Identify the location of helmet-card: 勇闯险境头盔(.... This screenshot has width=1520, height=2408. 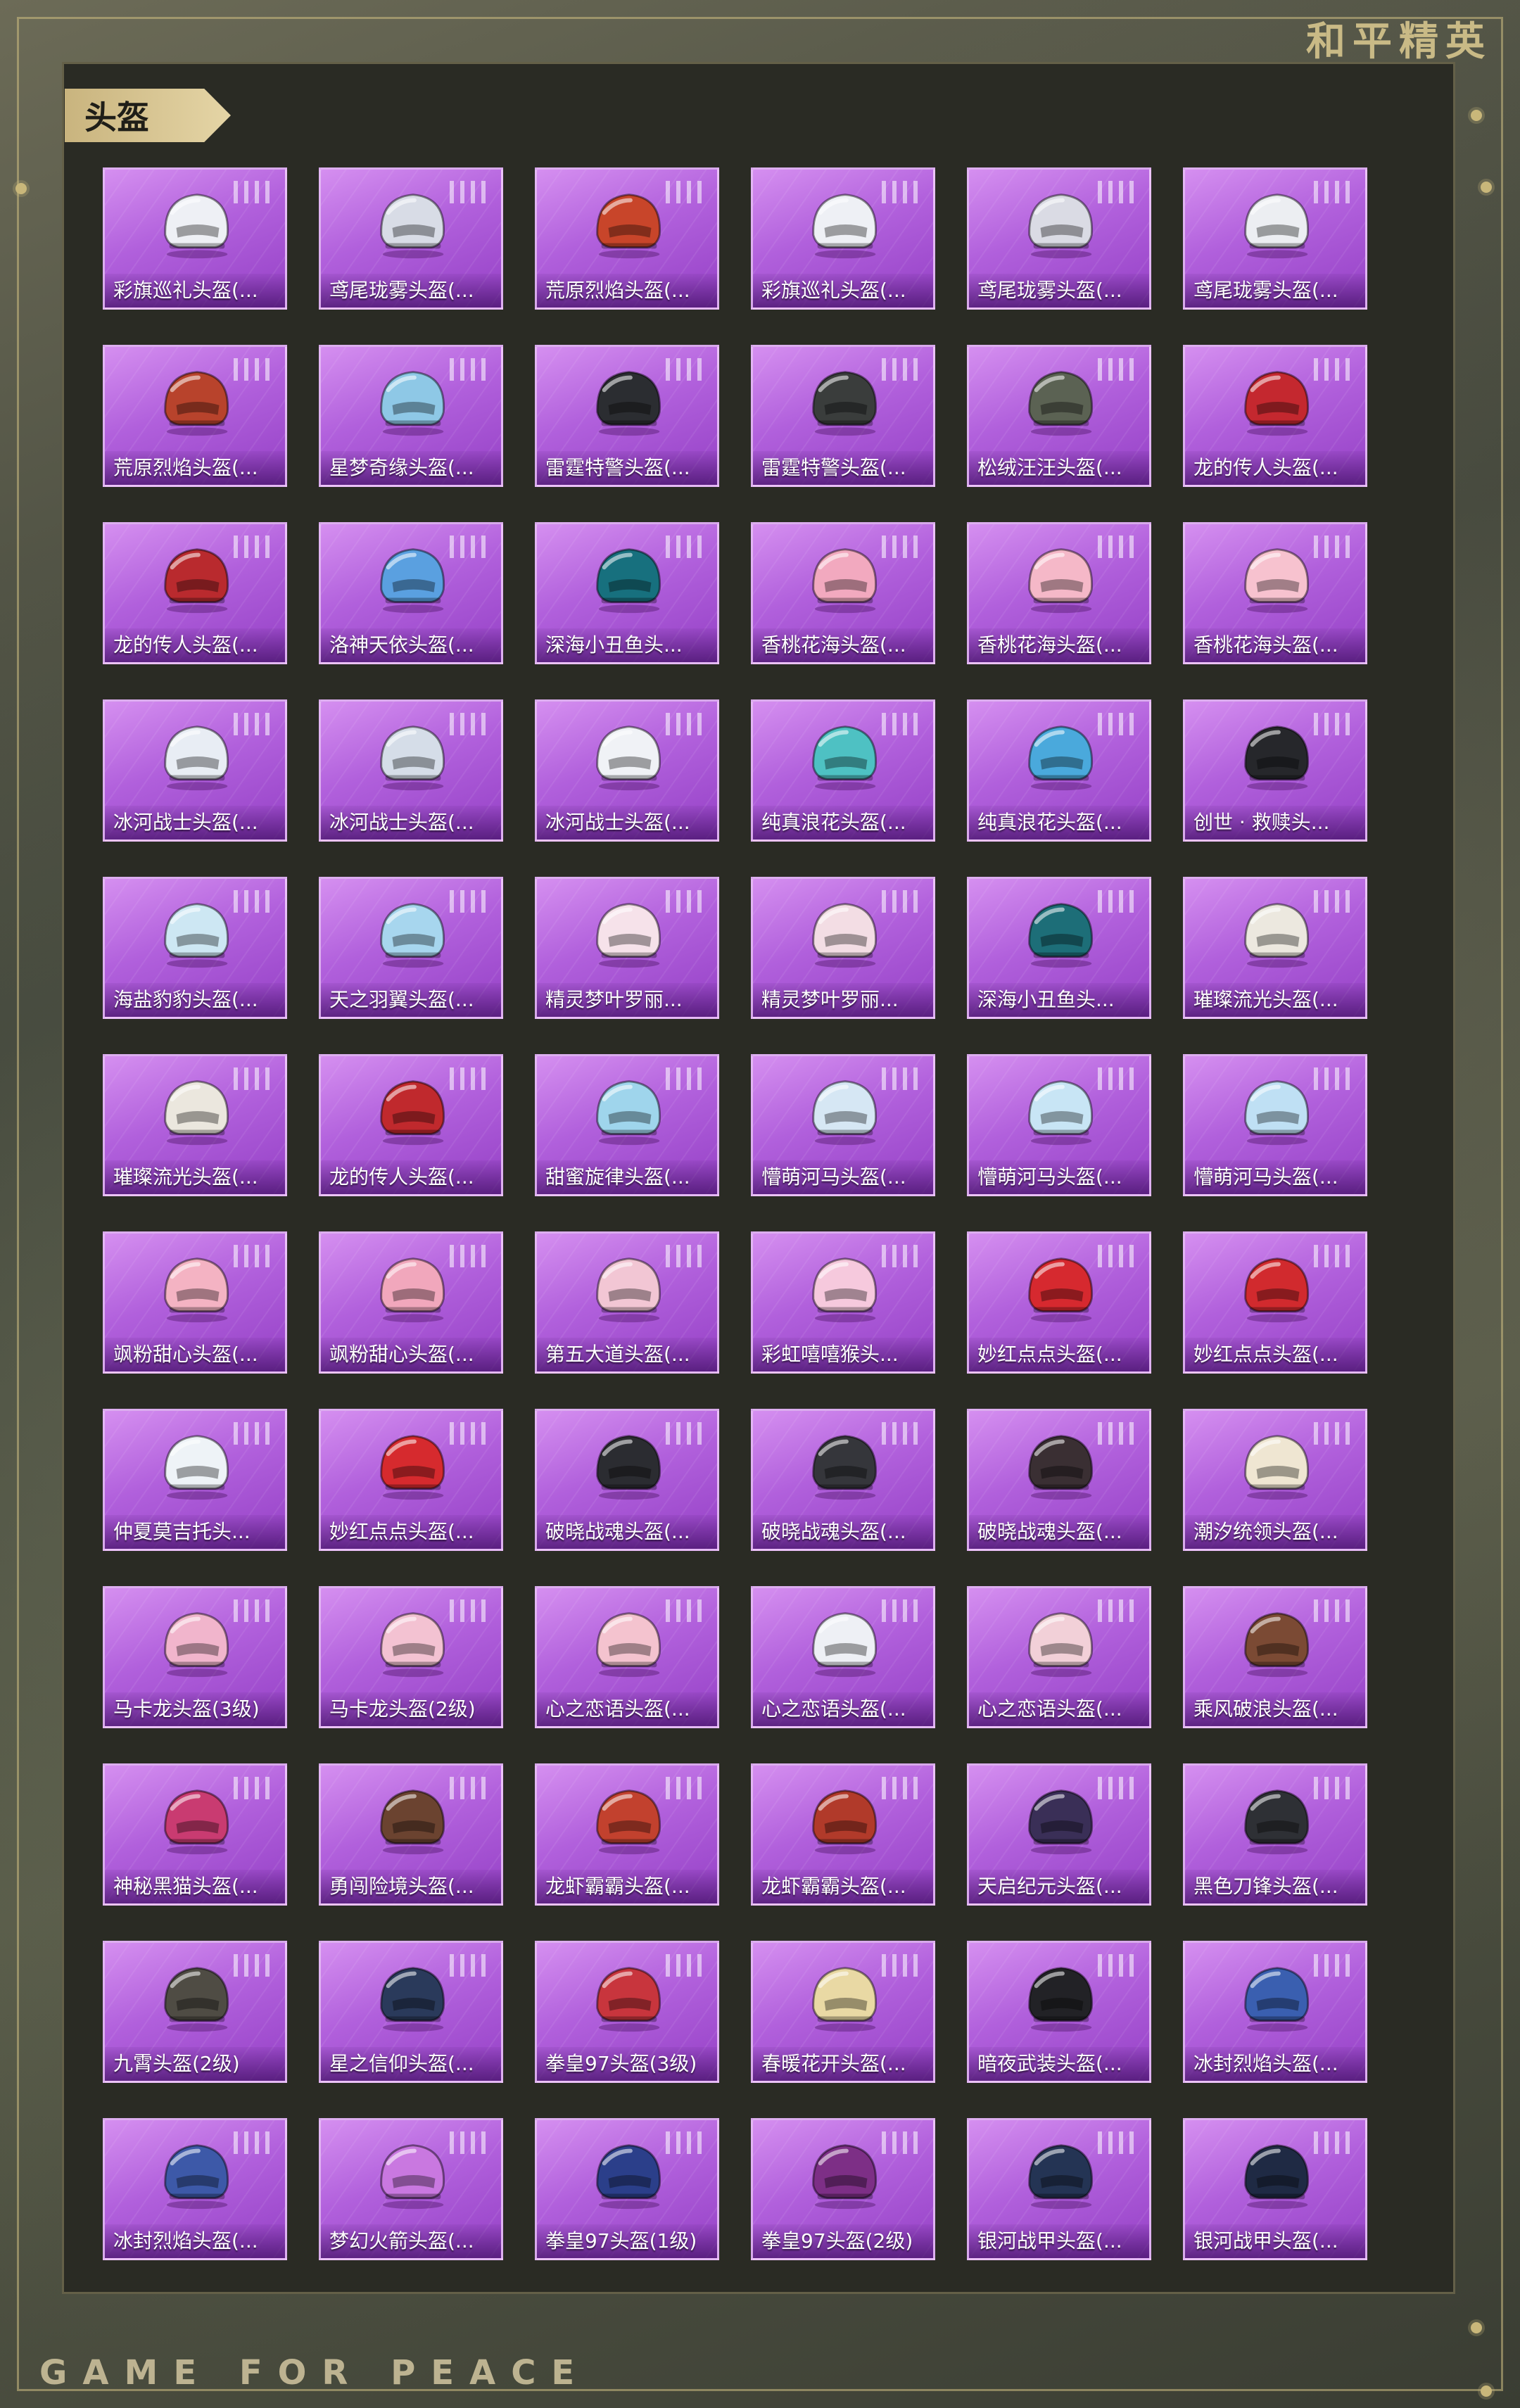
(411, 1834).